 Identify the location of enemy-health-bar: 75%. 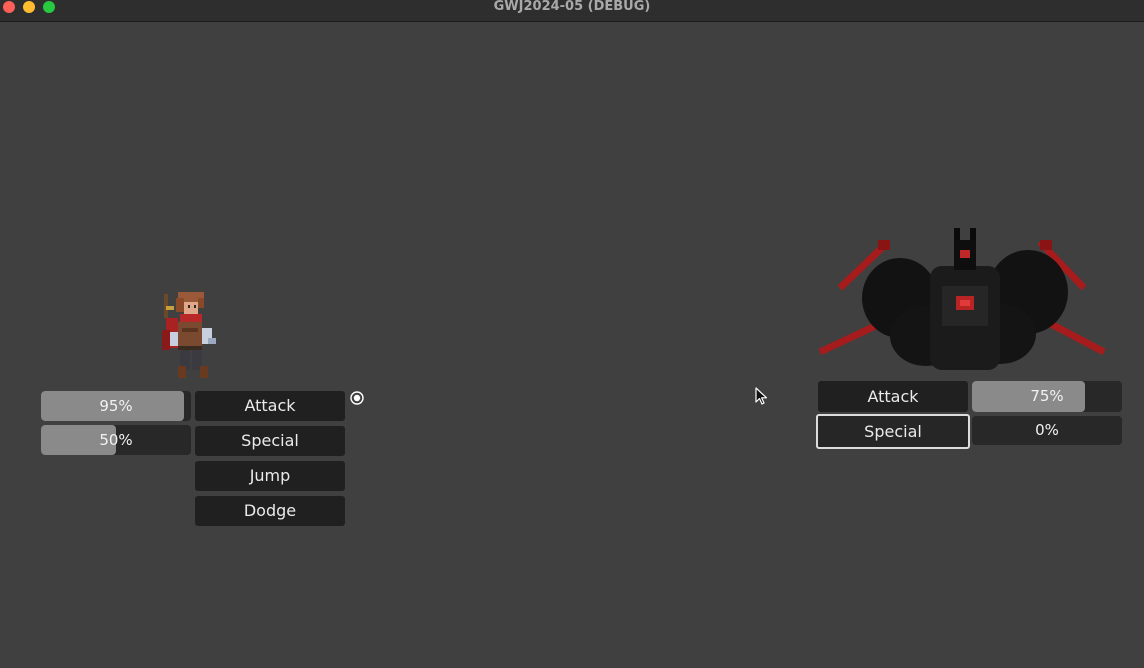
(1047, 396).